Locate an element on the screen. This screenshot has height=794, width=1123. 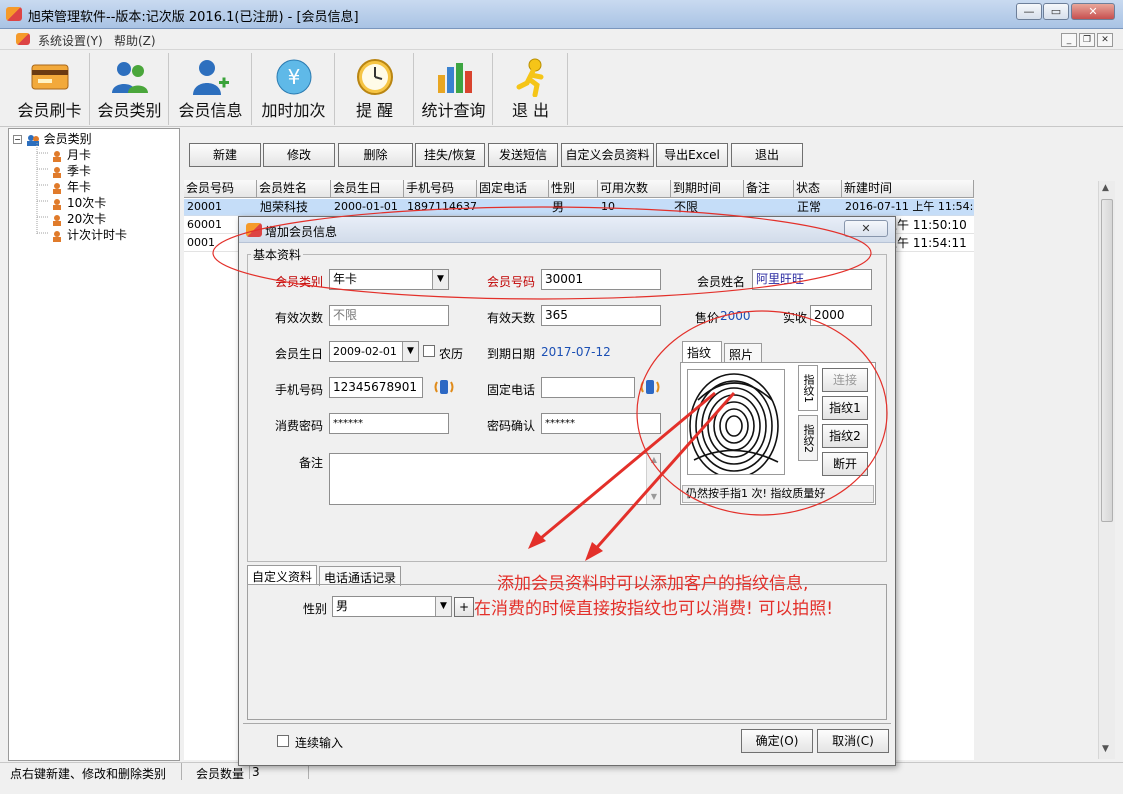
column-header: 状态 is located at coordinates (818, 189).